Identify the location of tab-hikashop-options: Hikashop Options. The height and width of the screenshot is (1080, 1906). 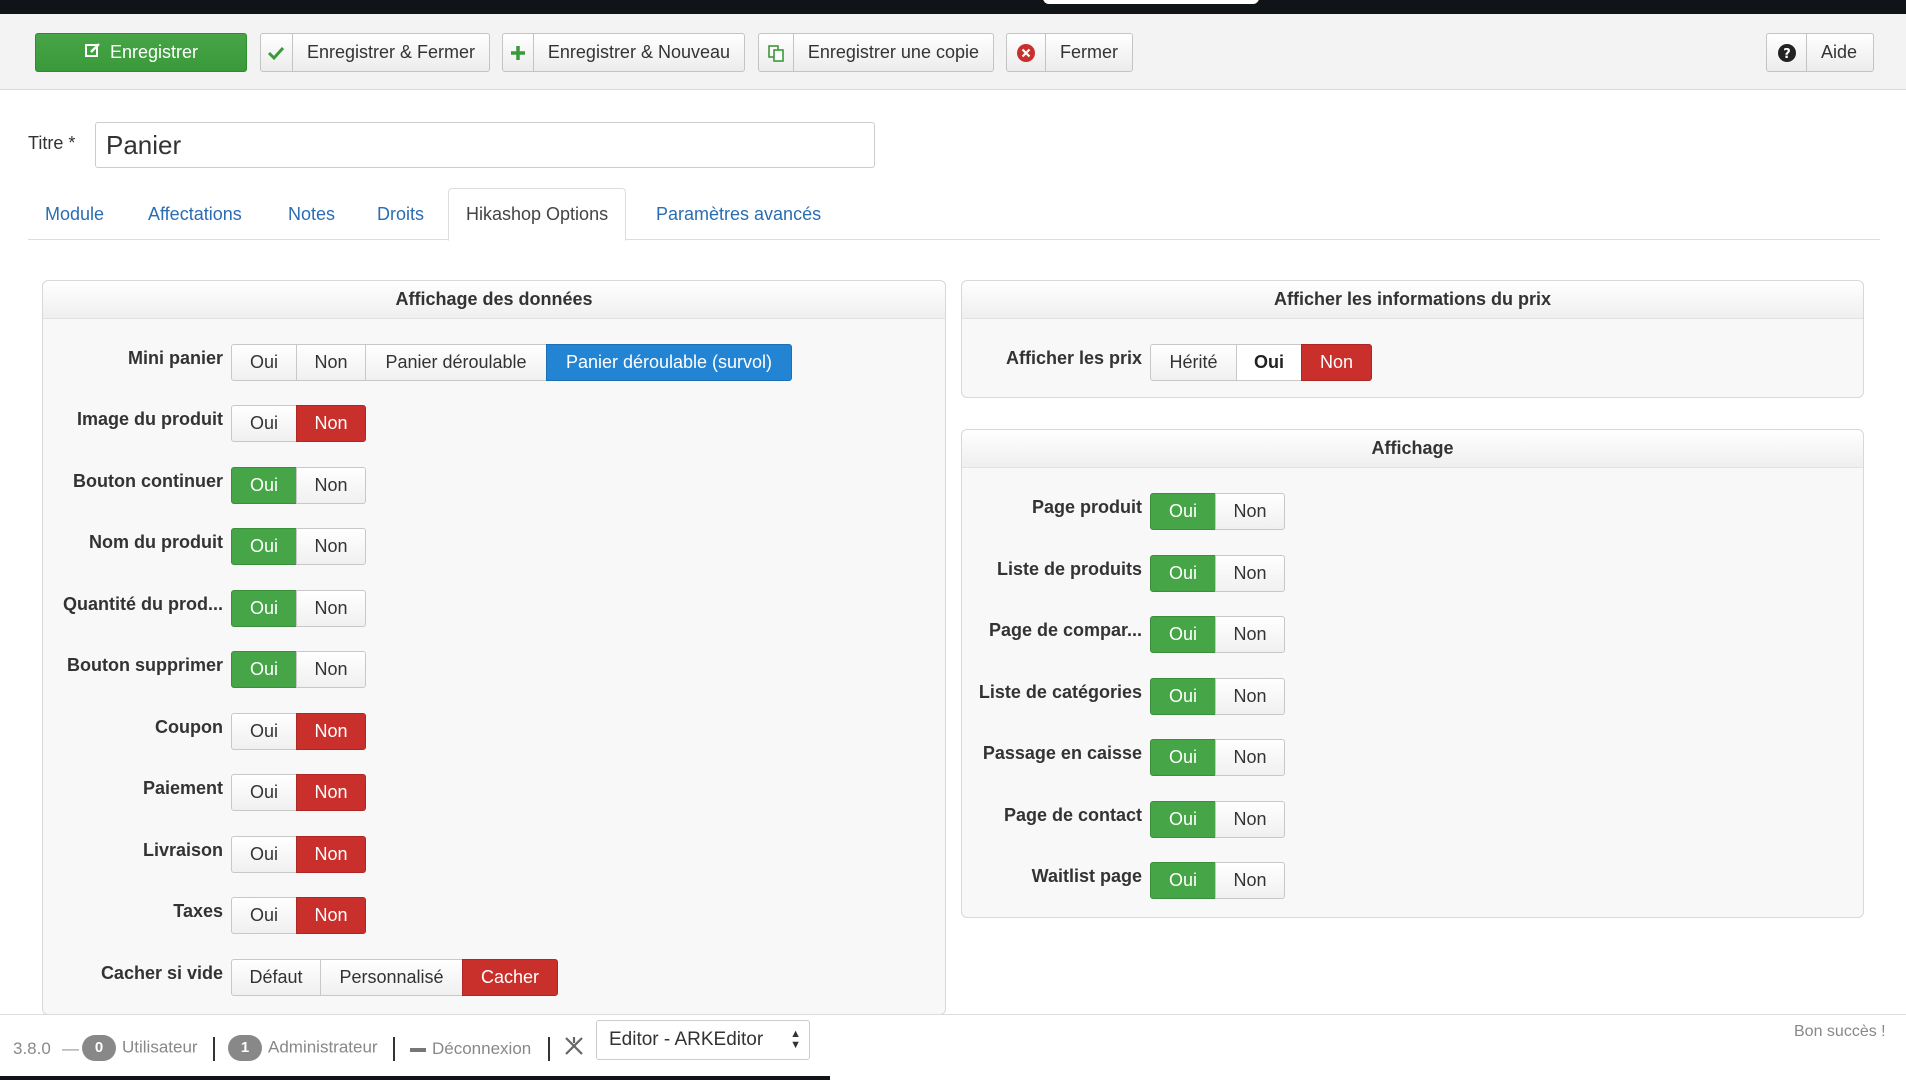
(537, 214).